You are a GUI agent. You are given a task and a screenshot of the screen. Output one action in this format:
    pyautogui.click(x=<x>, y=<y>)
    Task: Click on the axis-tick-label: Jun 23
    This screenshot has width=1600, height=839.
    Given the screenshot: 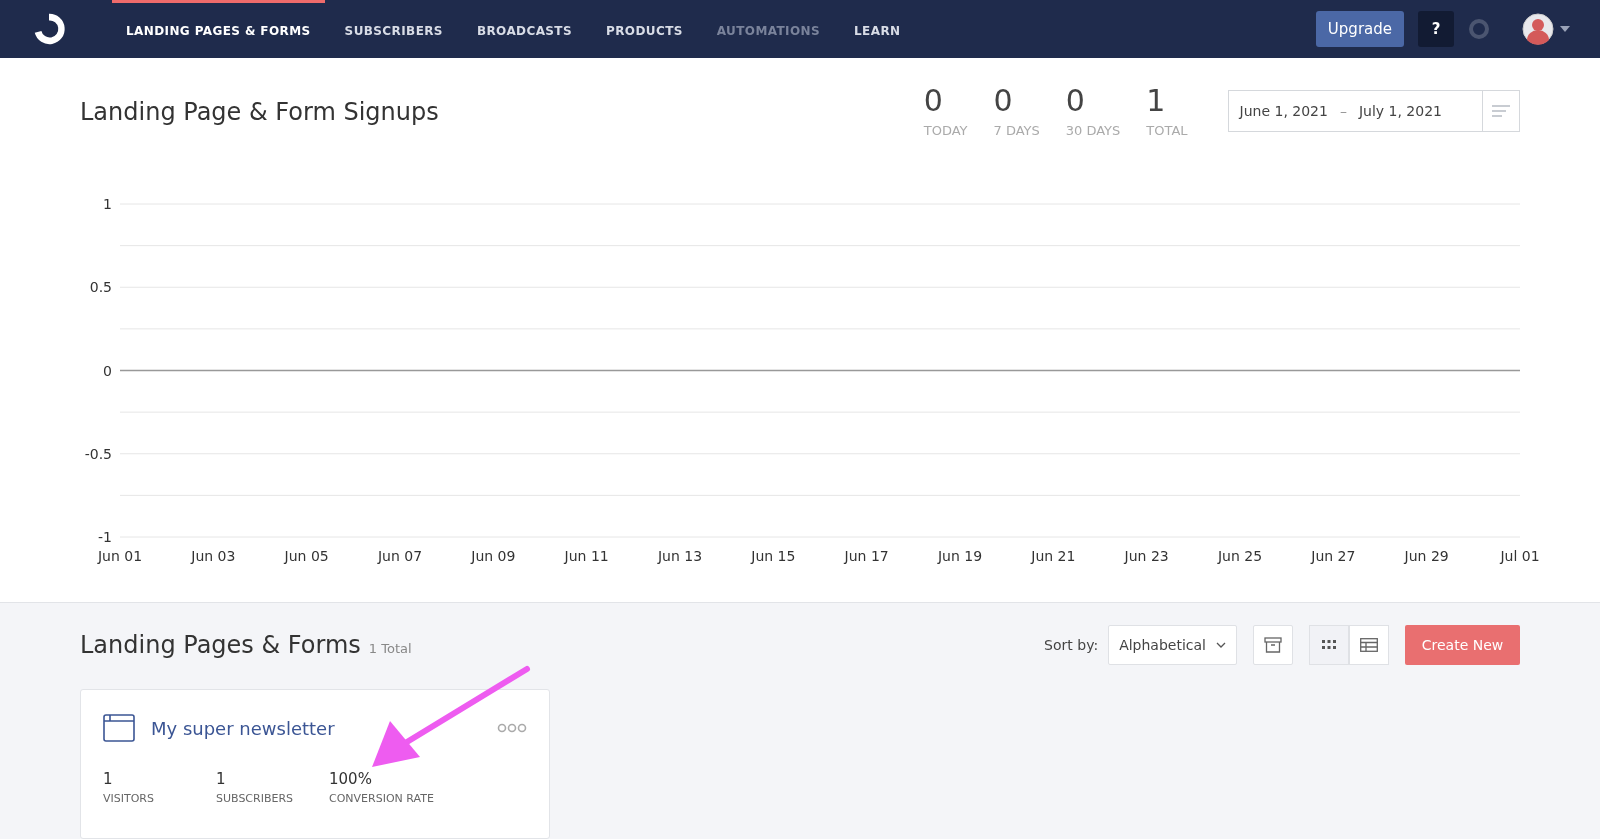 What is the action you would take?
    pyautogui.click(x=1146, y=556)
    